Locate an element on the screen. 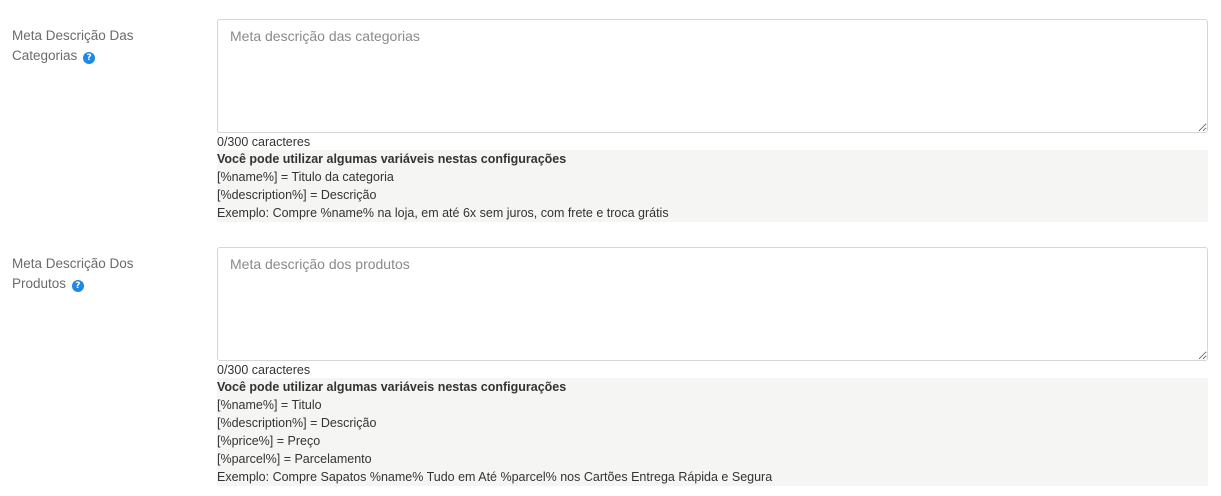 The width and height of the screenshot is (1221, 496). label-line-1: Meta Descrição Das is located at coordinates (73, 35).